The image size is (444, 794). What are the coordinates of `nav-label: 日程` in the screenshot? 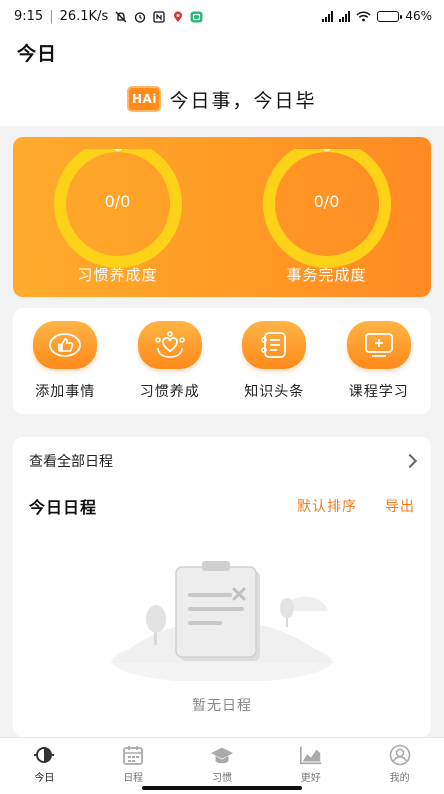 It's located at (133, 778).